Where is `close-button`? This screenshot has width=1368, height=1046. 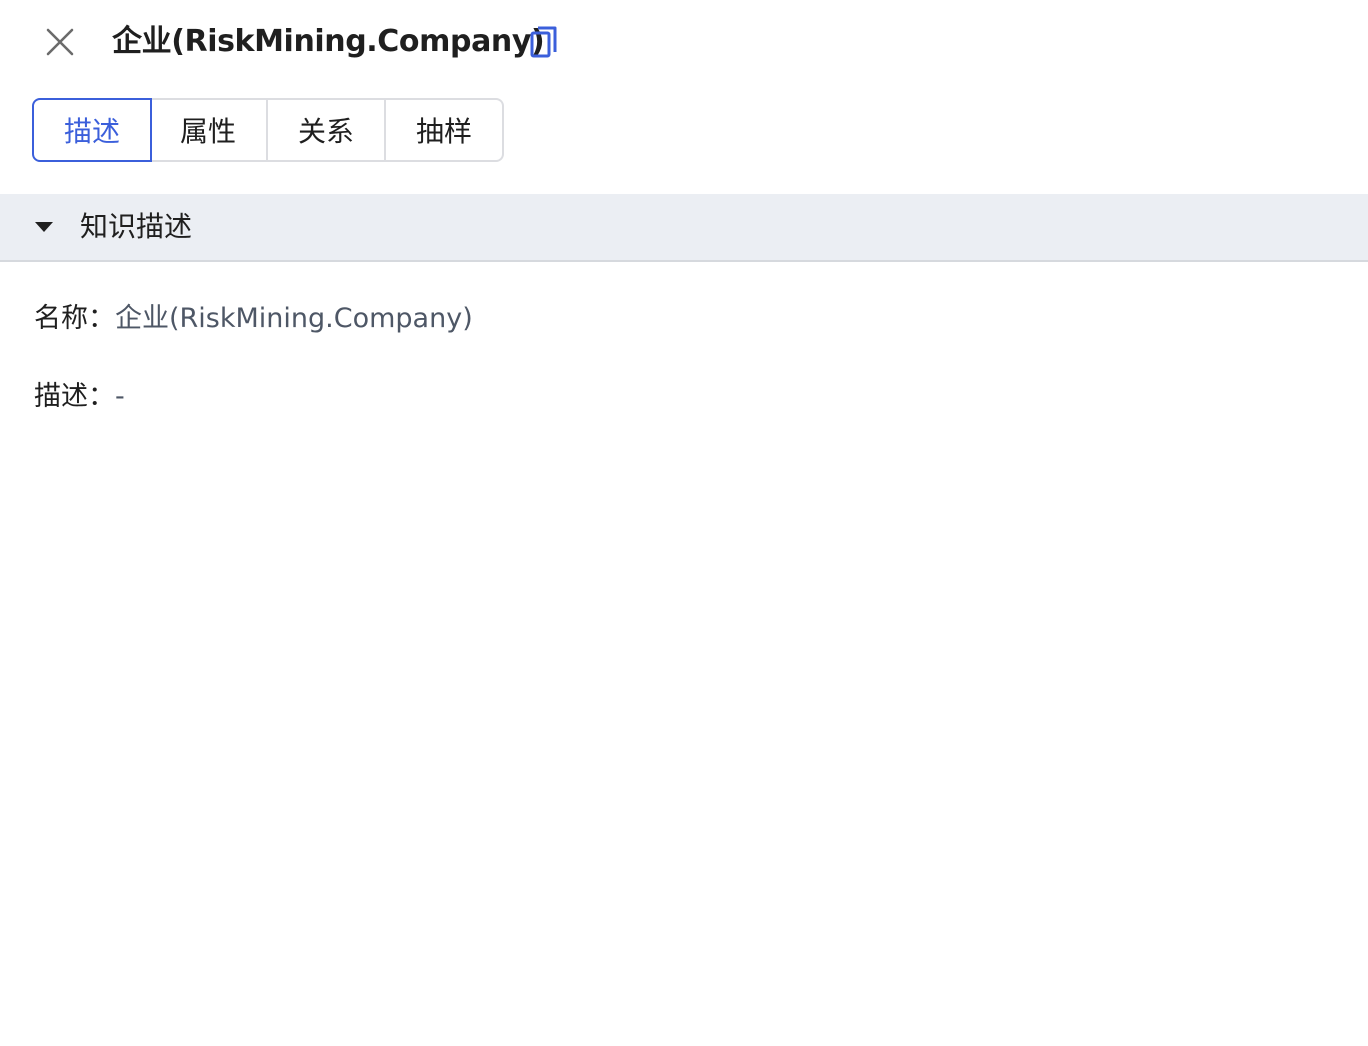 close-button is located at coordinates (60, 42).